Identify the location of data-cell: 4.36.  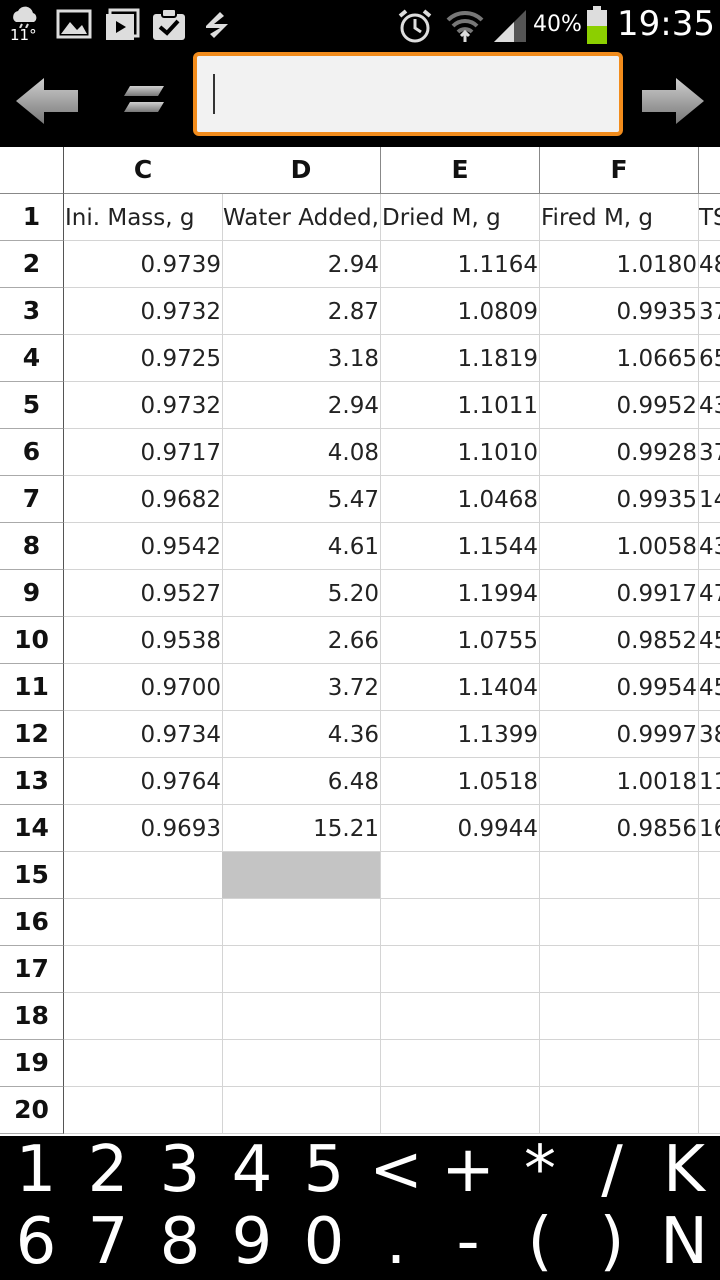
(301, 734).